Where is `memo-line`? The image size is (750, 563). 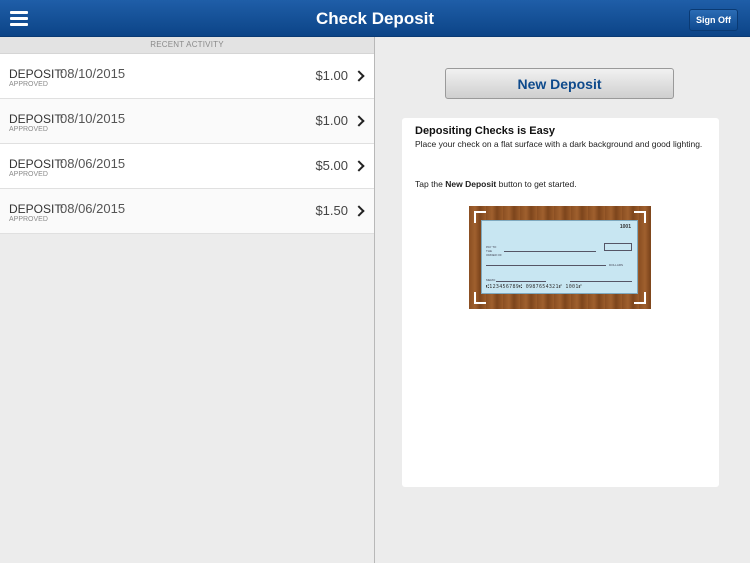
memo-line is located at coordinates (521, 281).